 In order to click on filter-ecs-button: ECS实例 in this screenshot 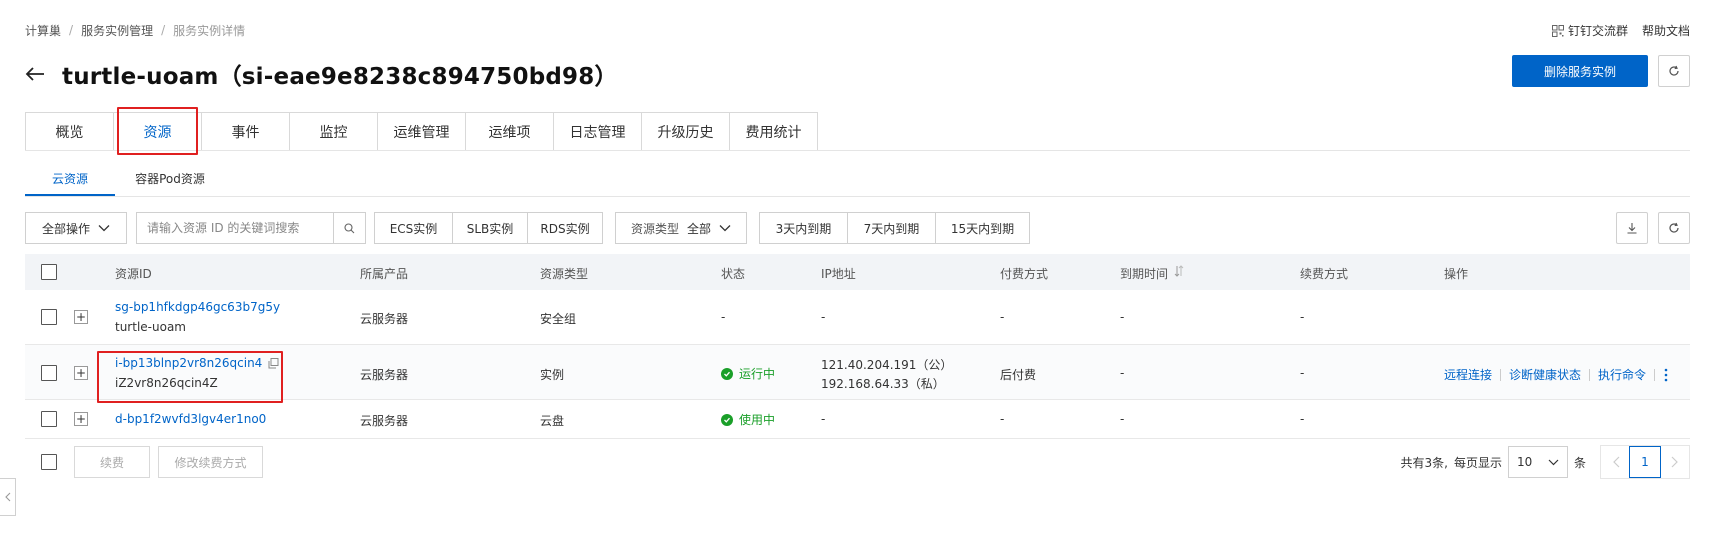, I will do `click(413, 228)`.